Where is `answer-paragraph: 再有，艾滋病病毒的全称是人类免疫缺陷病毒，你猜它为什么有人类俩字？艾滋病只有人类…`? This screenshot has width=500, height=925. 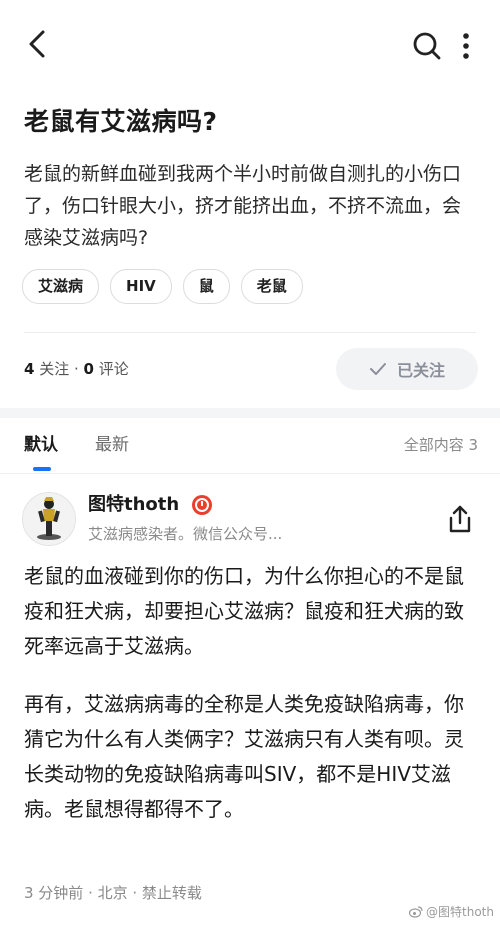 answer-paragraph: 再有，艾滋病病毒的全称是人类免疫缺陷病毒，你猜它为什么有人类俩字？艾滋病只有人类… is located at coordinates (244, 756).